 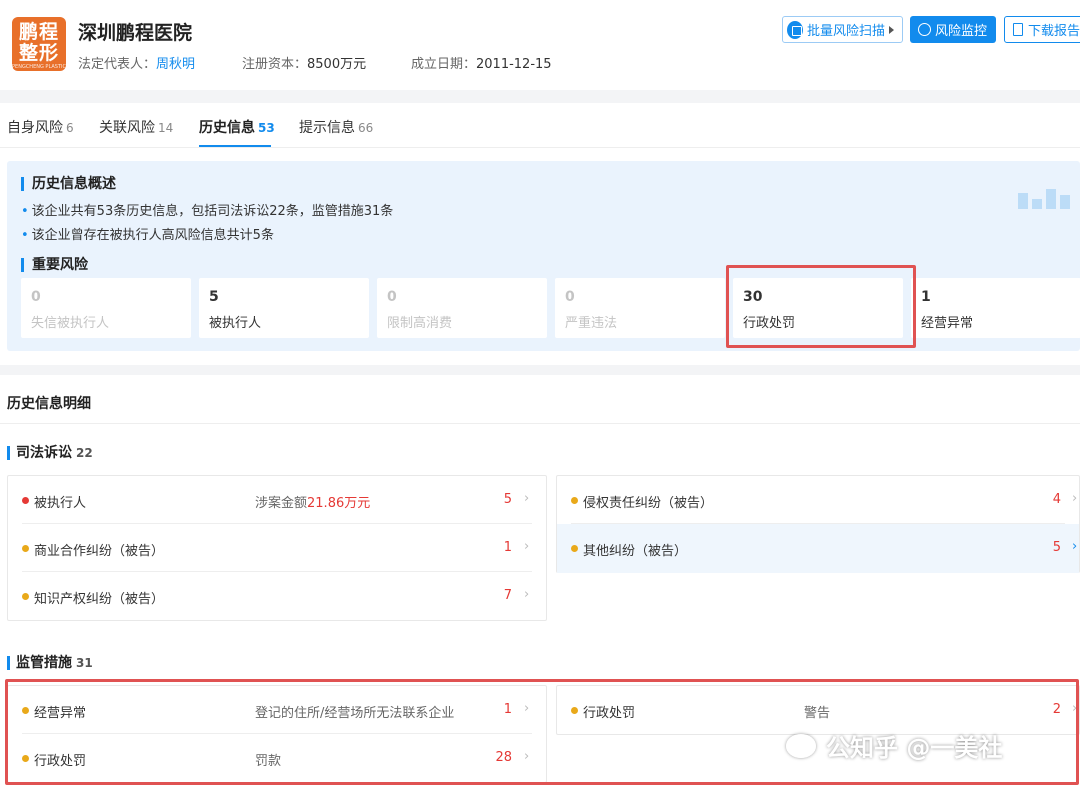 I want to click on stat-consumption-restriction: 0 限制高消费, so click(x=462, y=308).